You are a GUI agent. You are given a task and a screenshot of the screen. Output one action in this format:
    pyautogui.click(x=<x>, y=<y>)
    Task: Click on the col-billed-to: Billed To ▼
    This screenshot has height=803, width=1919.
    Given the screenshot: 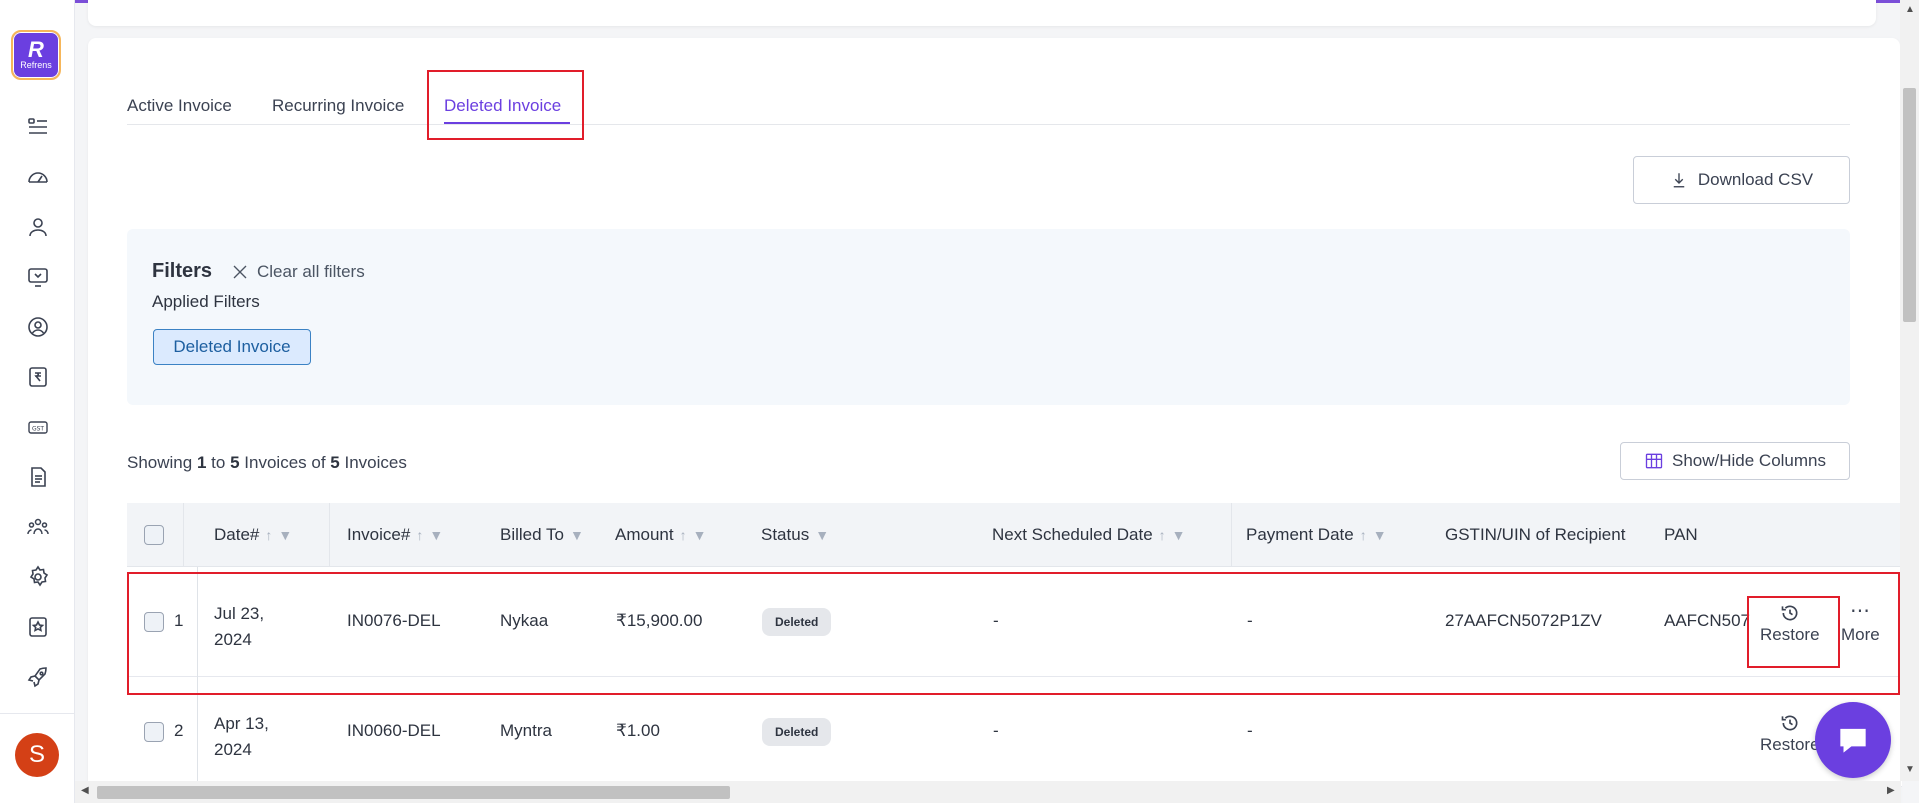 What is the action you would take?
    pyautogui.click(x=542, y=535)
    